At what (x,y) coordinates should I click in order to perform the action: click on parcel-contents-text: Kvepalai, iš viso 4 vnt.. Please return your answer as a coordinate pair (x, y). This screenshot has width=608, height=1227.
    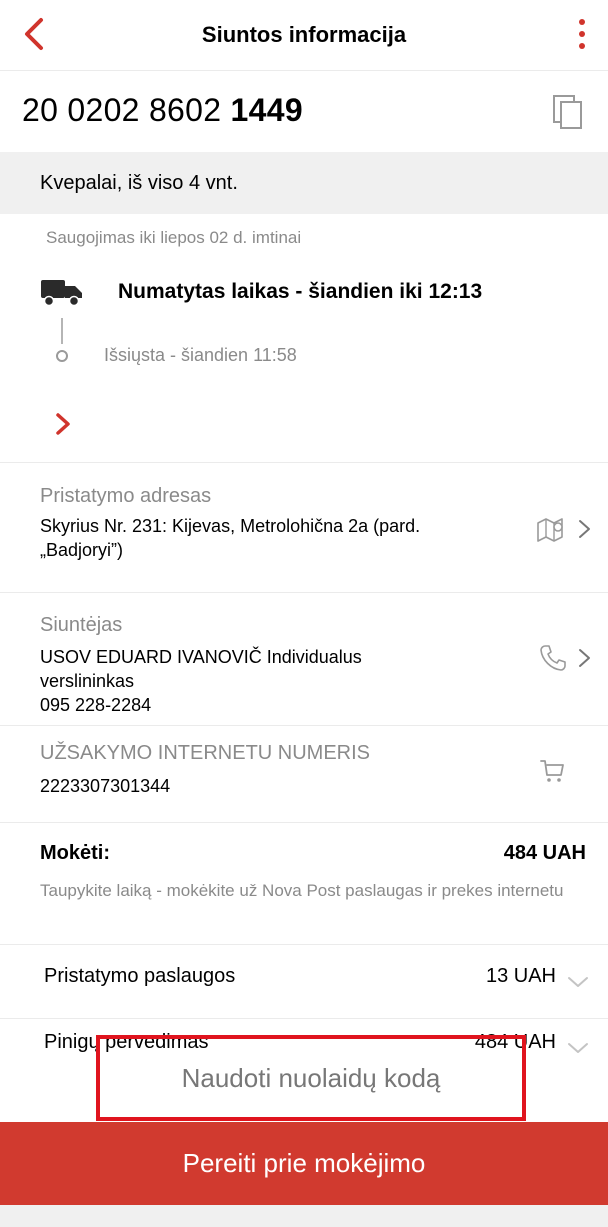
    Looking at the image, I should click on (139, 182).